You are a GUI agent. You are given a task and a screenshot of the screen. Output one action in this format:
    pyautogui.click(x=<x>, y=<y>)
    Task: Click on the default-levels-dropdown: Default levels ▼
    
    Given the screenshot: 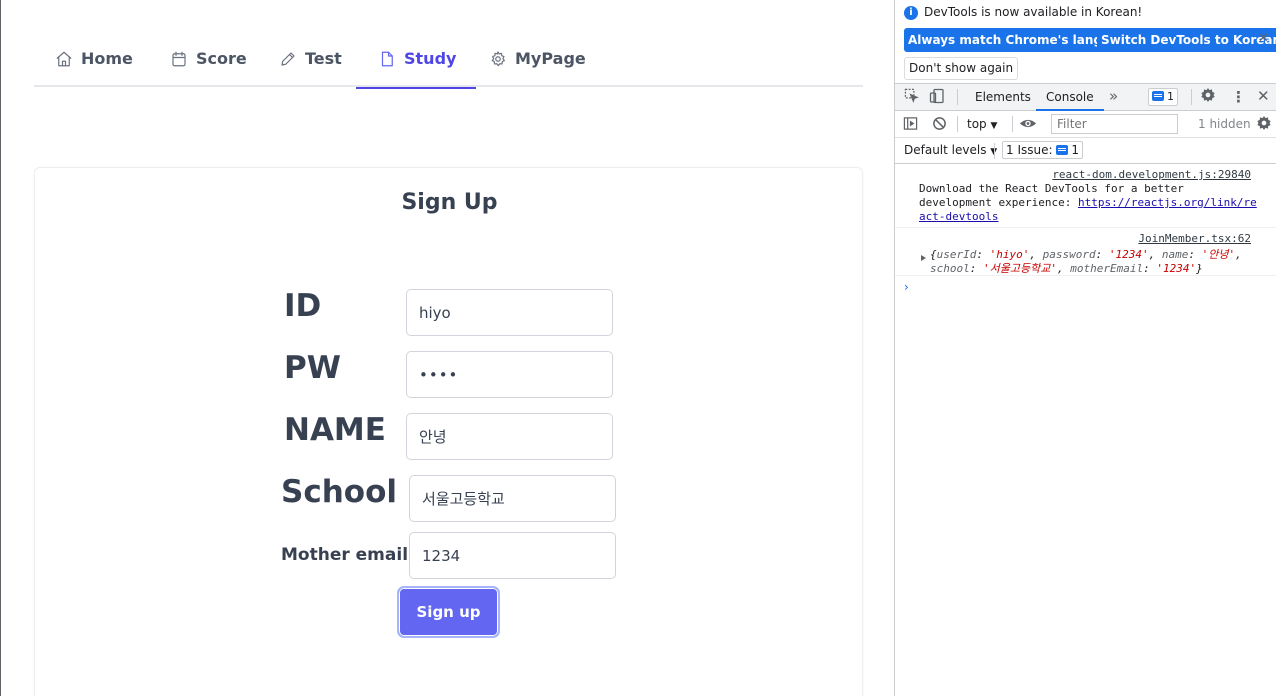 What is the action you would take?
    pyautogui.click(x=950, y=150)
    